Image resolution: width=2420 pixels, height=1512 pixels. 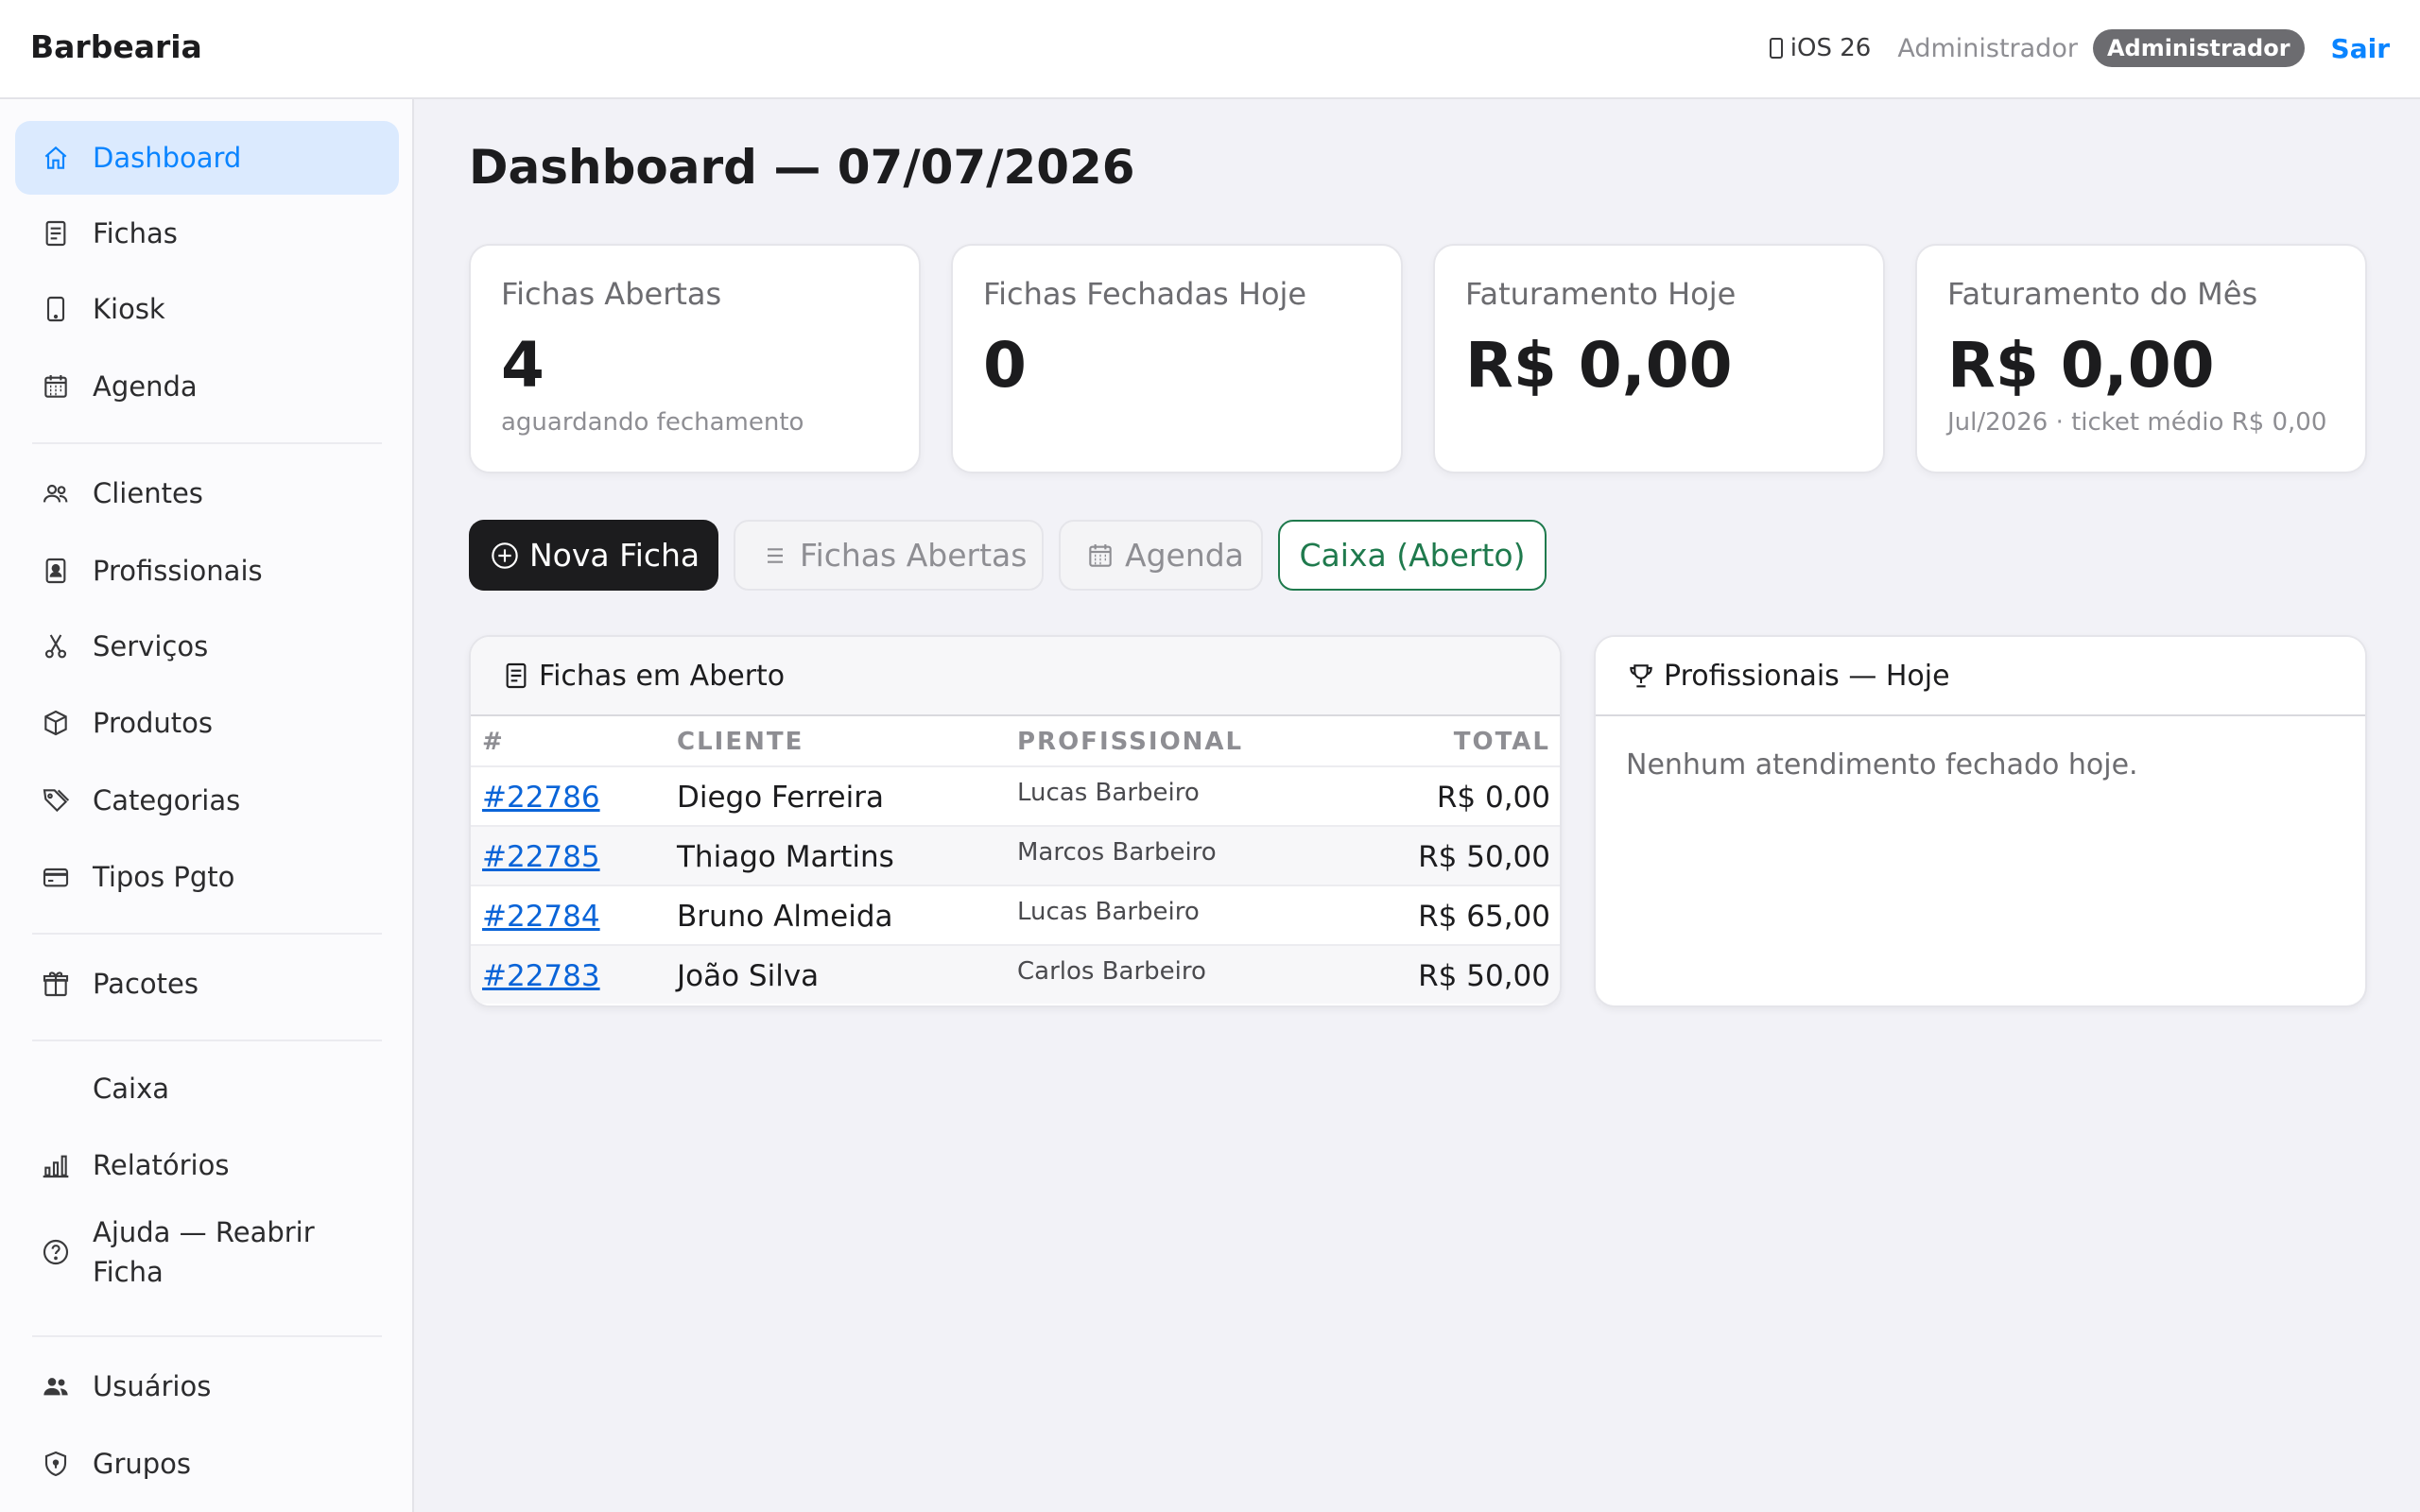 I want to click on stat-value: 4, so click(x=522, y=365).